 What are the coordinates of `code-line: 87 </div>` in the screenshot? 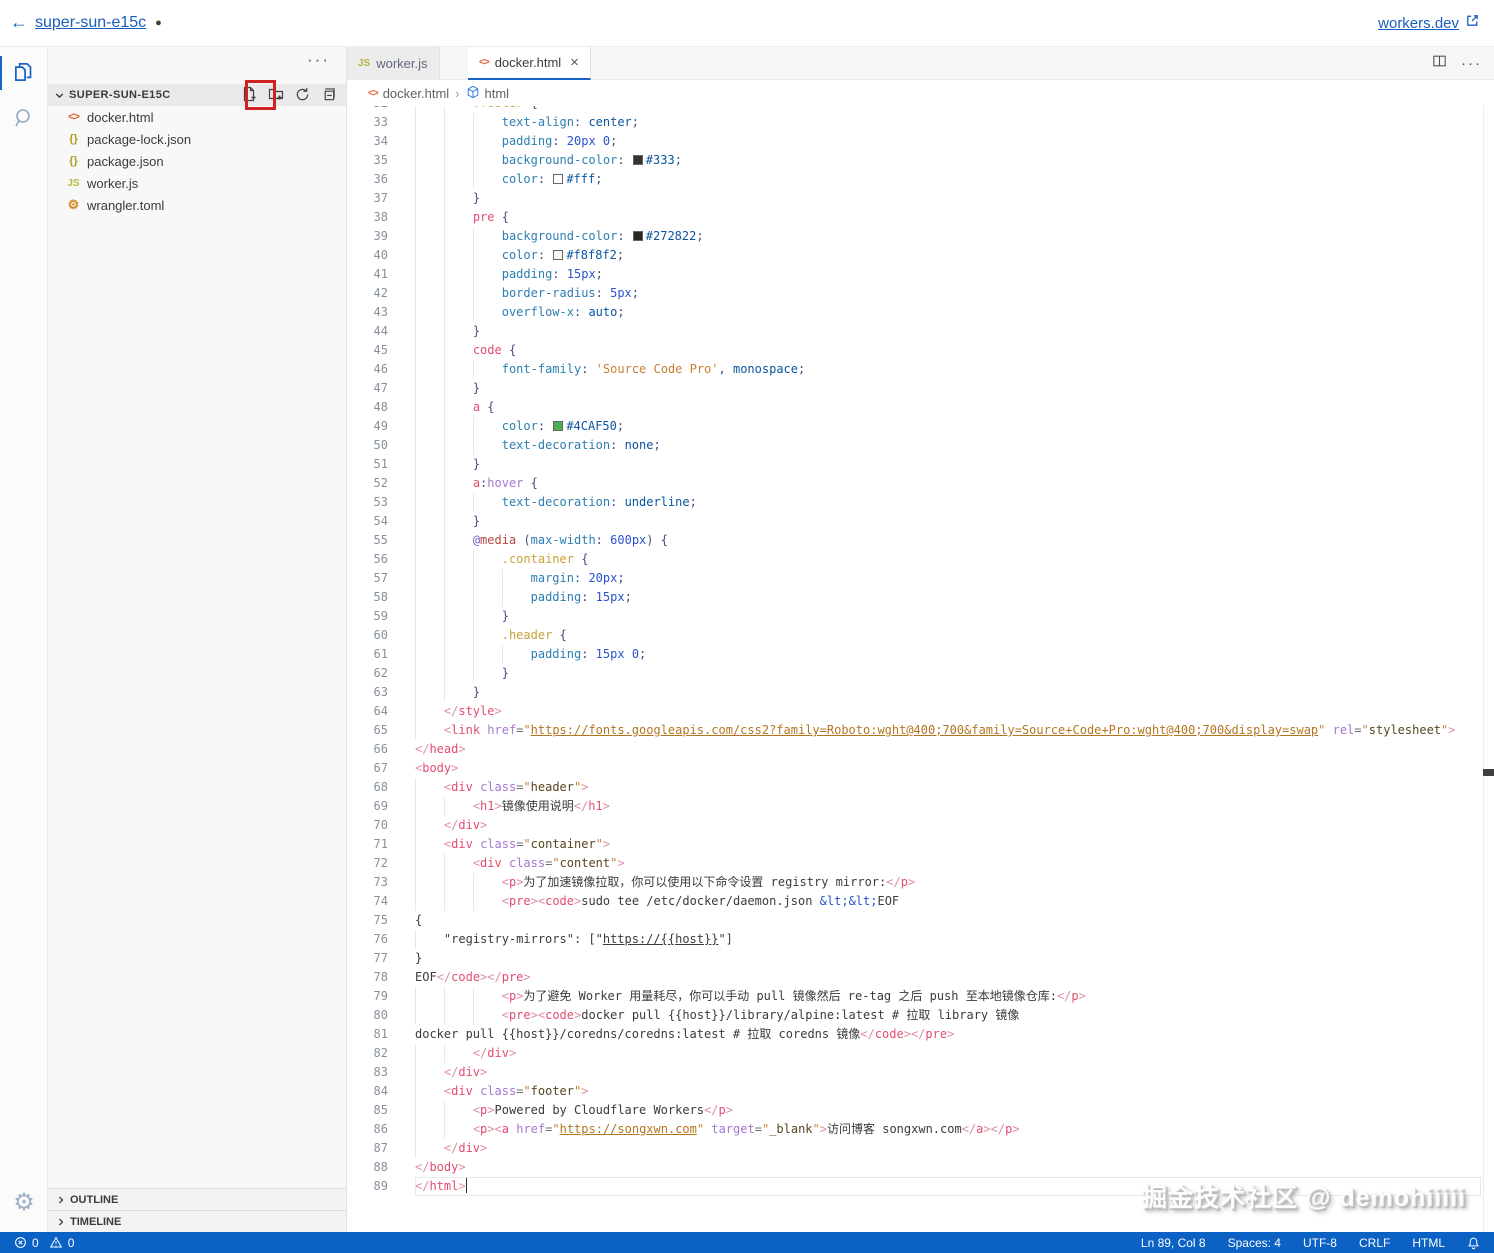 It's located at (915, 1148).